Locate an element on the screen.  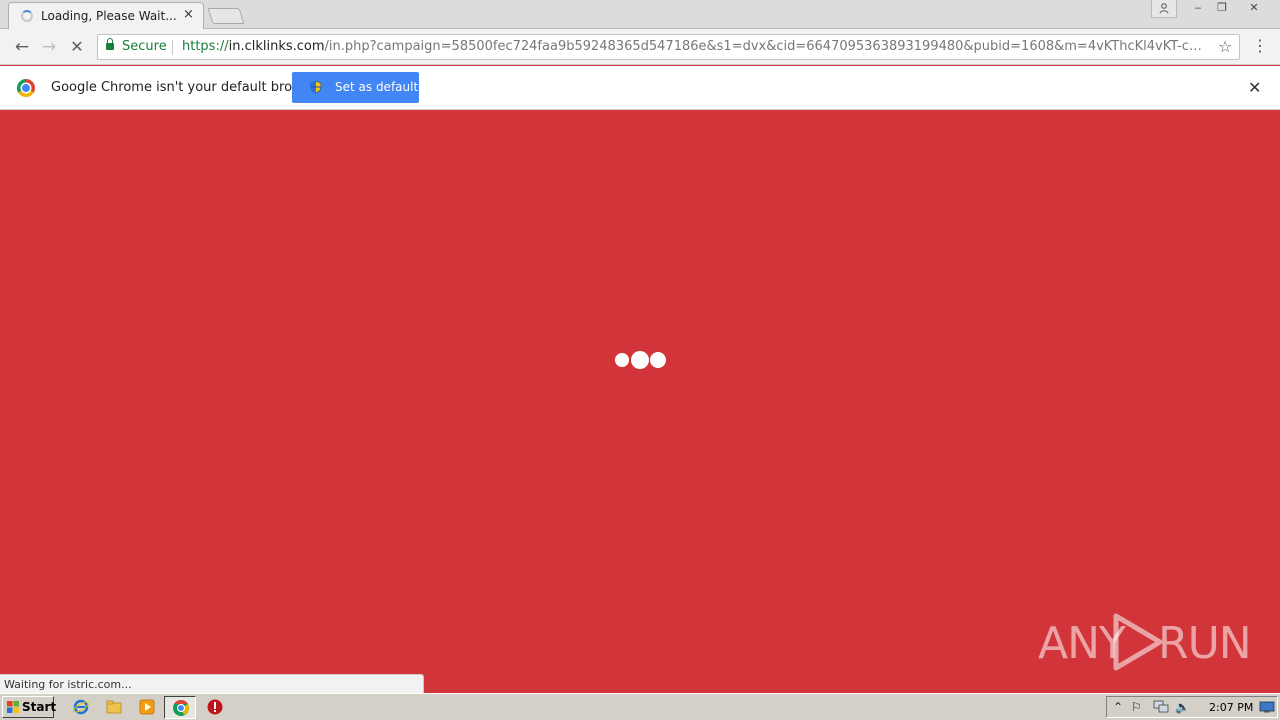
windows-taskbar: Start ⌃ ⚐ 🔈 2:07 PM is located at coordinates (640, 706).